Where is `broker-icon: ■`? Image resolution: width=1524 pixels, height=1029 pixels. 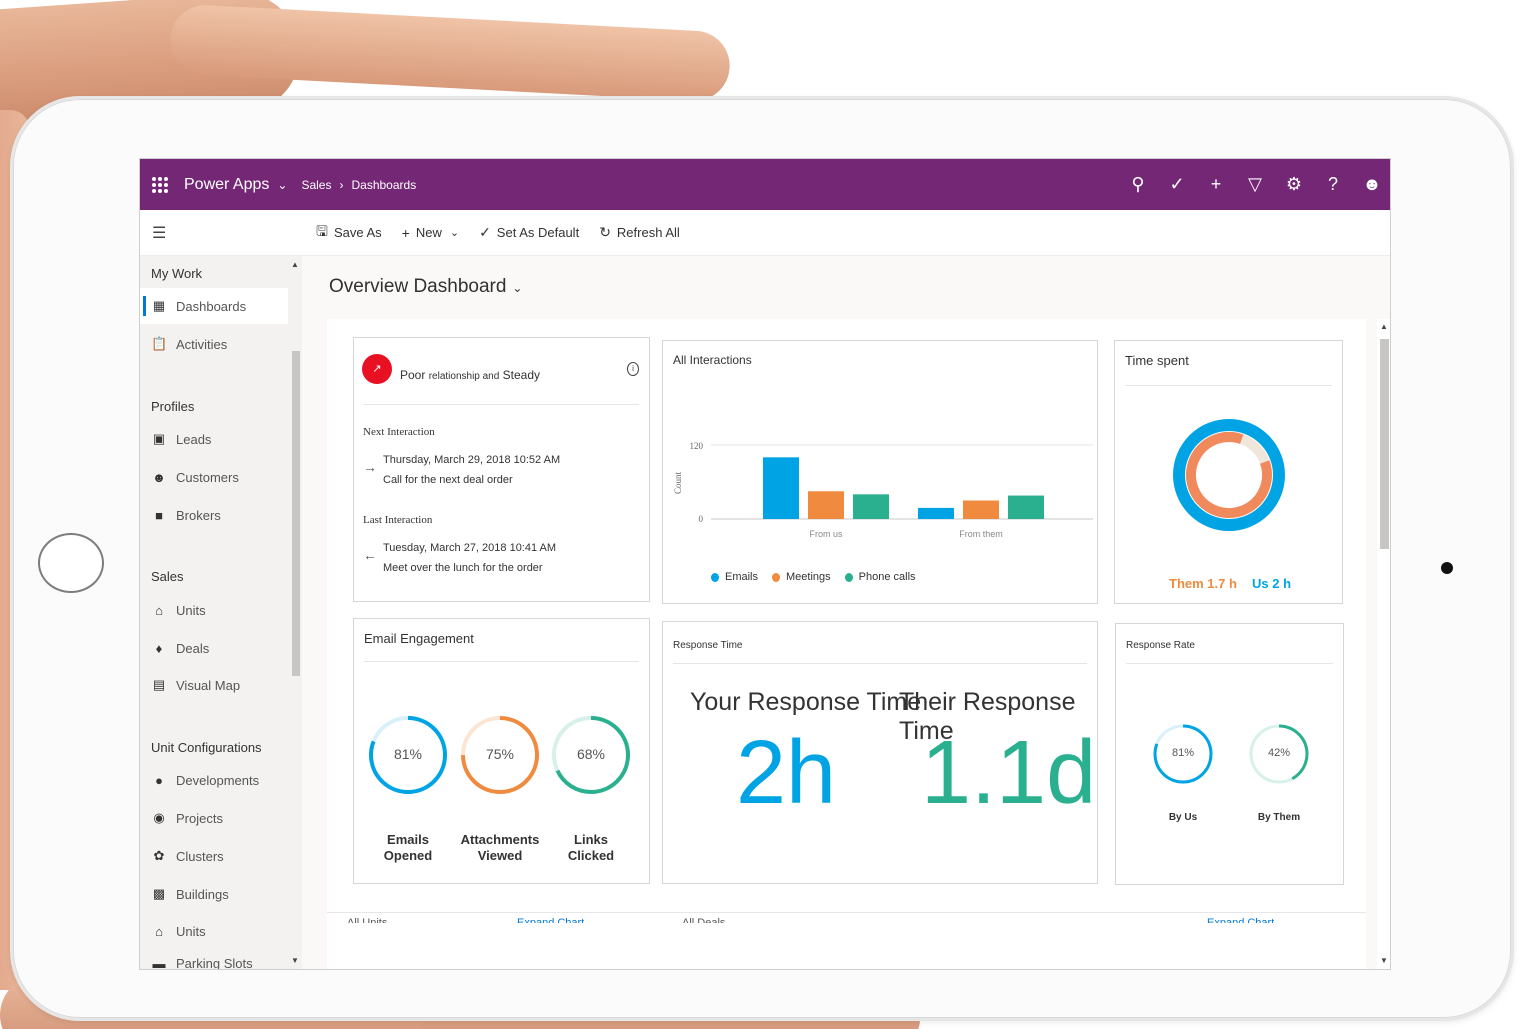
broker-icon: ■ is located at coordinates (159, 515).